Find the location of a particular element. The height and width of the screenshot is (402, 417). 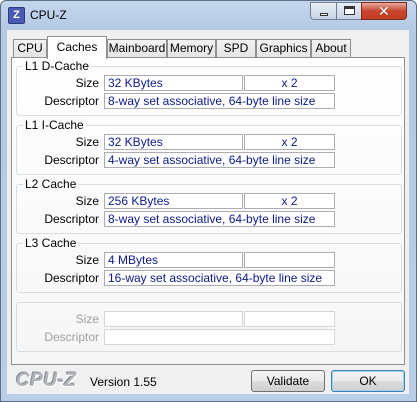

group-title: L3 Cache is located at coordinates (51, 243).